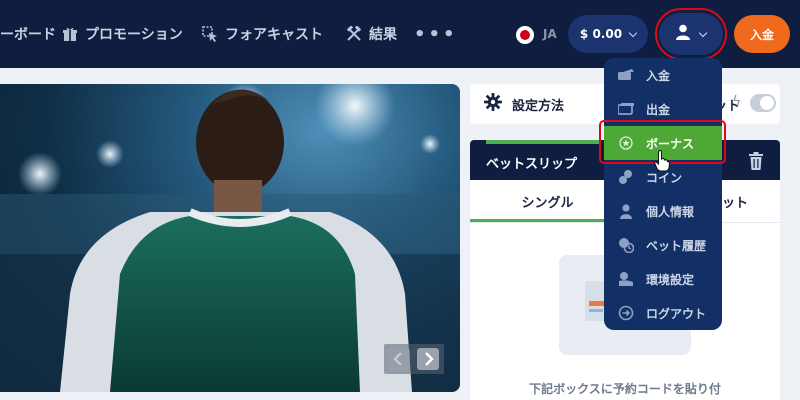  I want to click on quick-bet-toggle, so click(763, 103).